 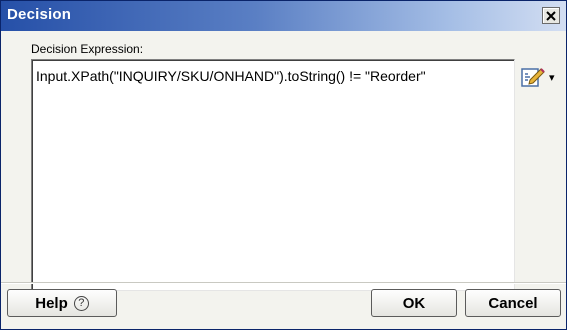 I want to click on ok-button-label: OK, so click(x=414, y=303).